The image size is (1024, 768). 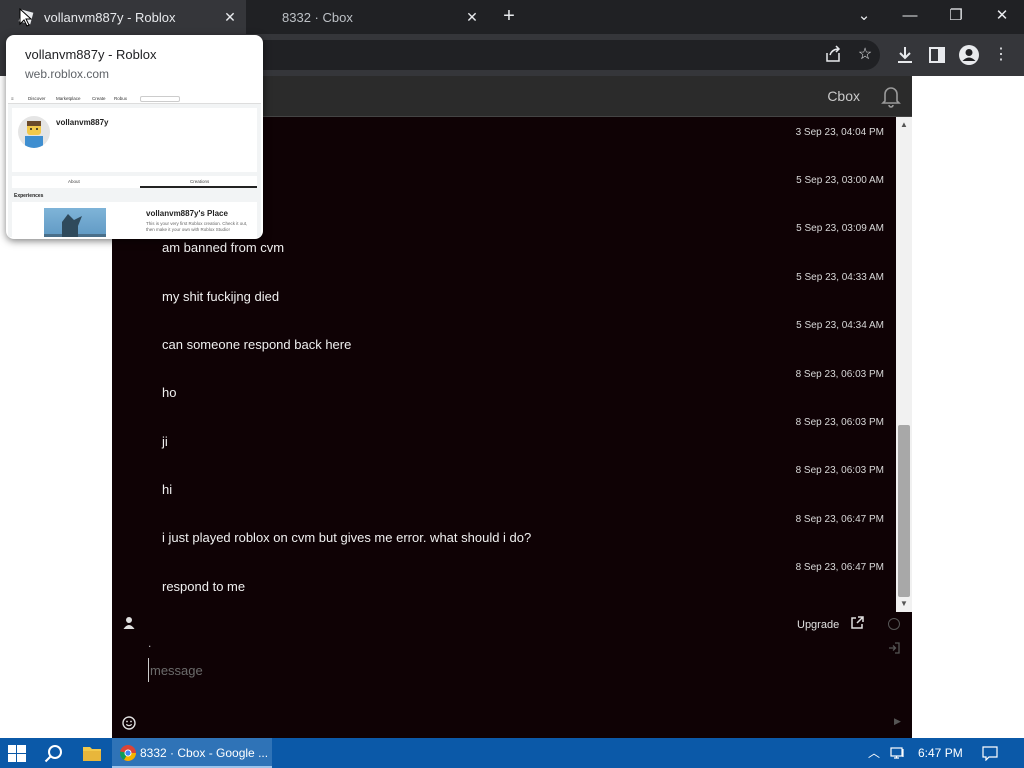 I want to click on message-text: ho, so click(x=169, y=392).